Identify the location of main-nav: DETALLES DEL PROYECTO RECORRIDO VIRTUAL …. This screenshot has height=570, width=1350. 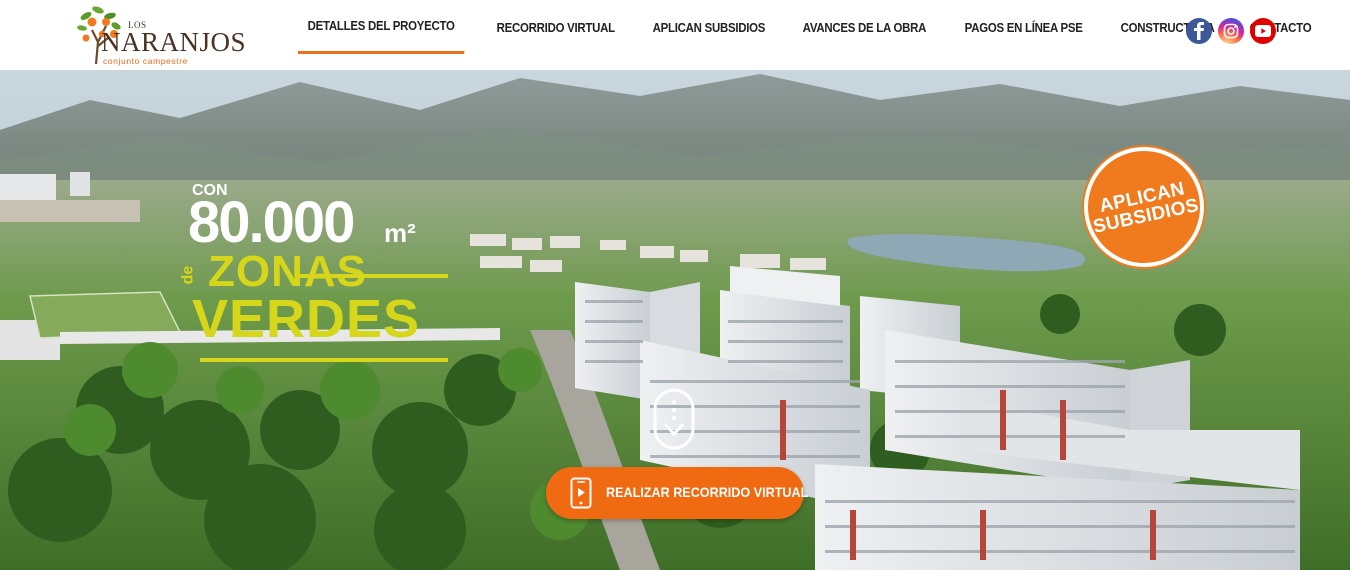
(815, 35).